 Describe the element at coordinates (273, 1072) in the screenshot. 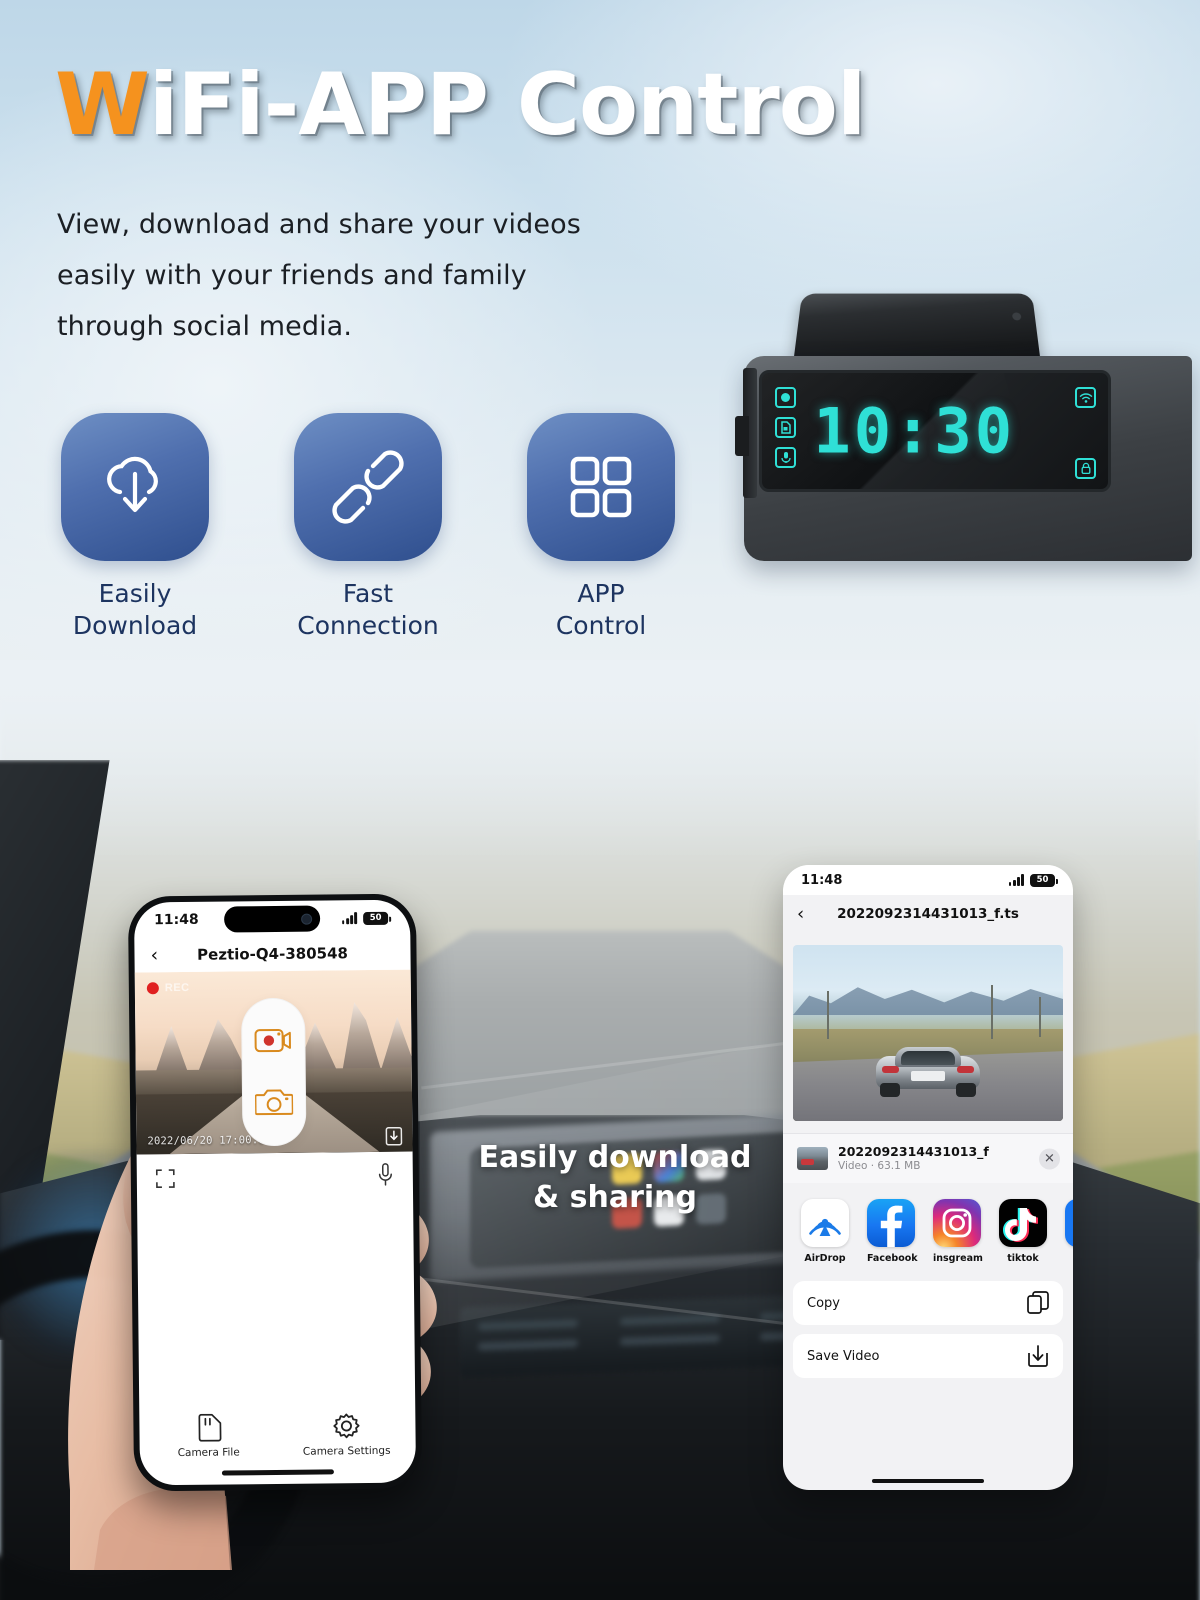

I see `capture-controls` at that location.